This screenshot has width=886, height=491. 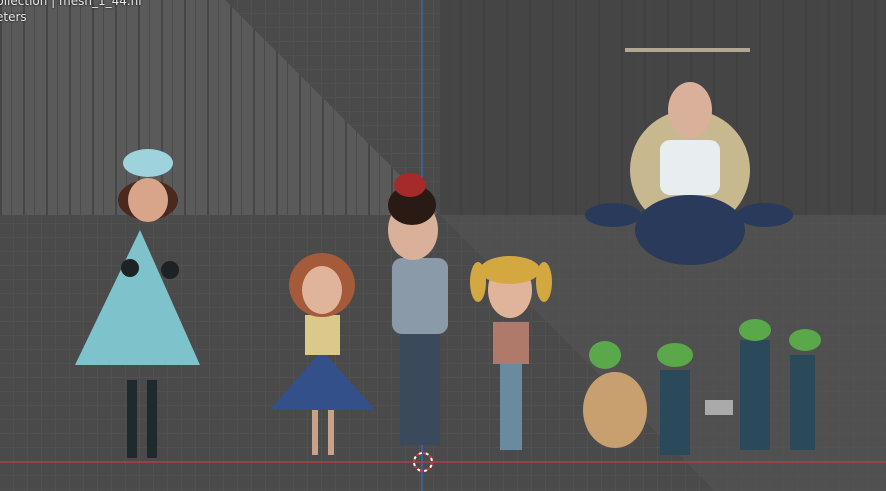 I want to click on viewport-collection-info: Collection | mesh_1_44.nl, so click(x=71, y=4).